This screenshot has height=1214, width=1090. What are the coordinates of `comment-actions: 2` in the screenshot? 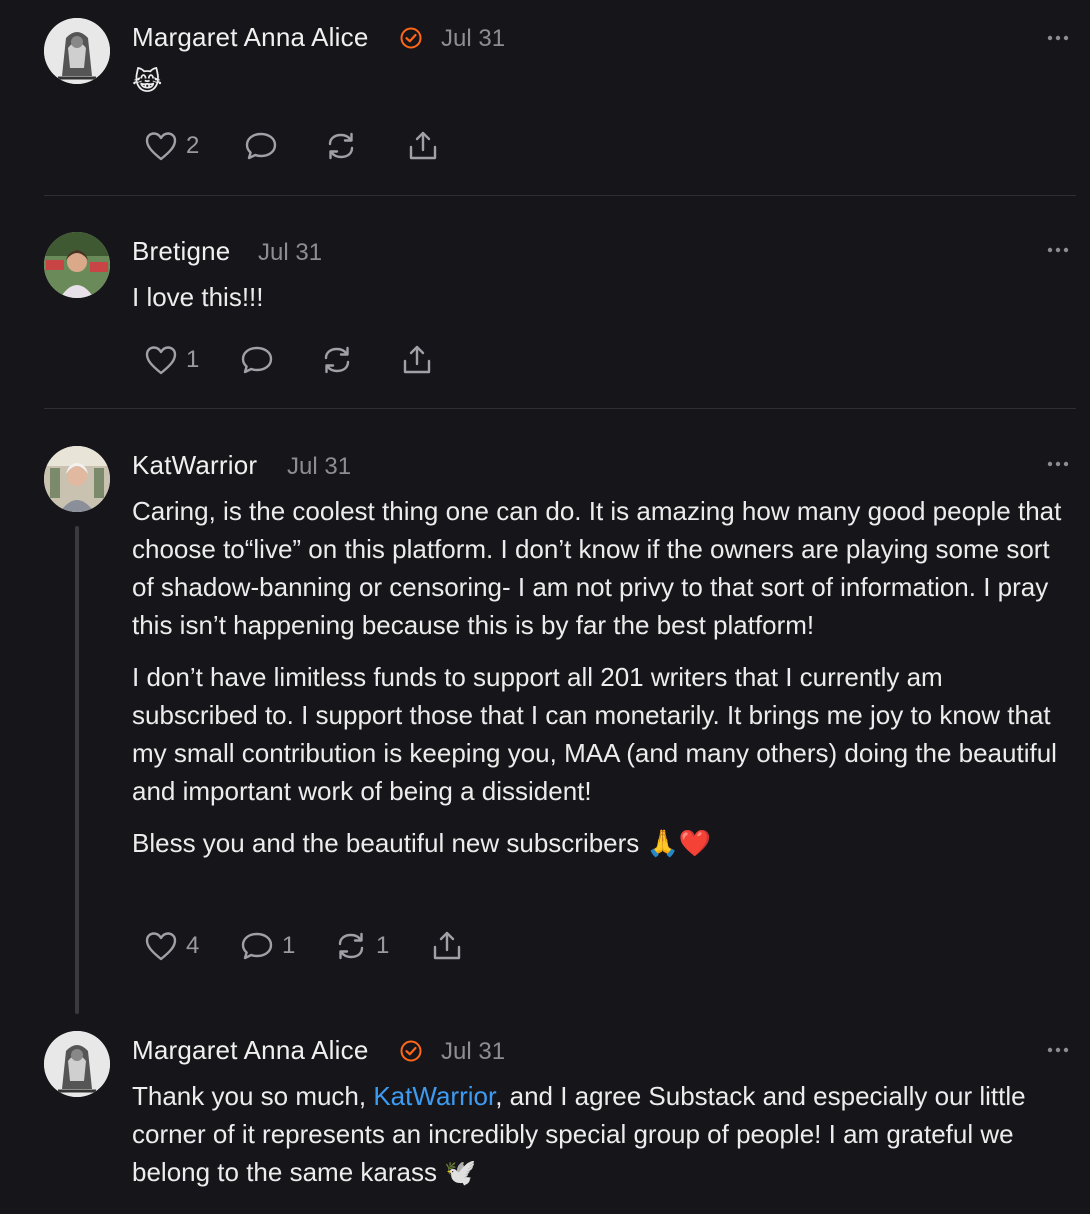 It's located at (294, 146).